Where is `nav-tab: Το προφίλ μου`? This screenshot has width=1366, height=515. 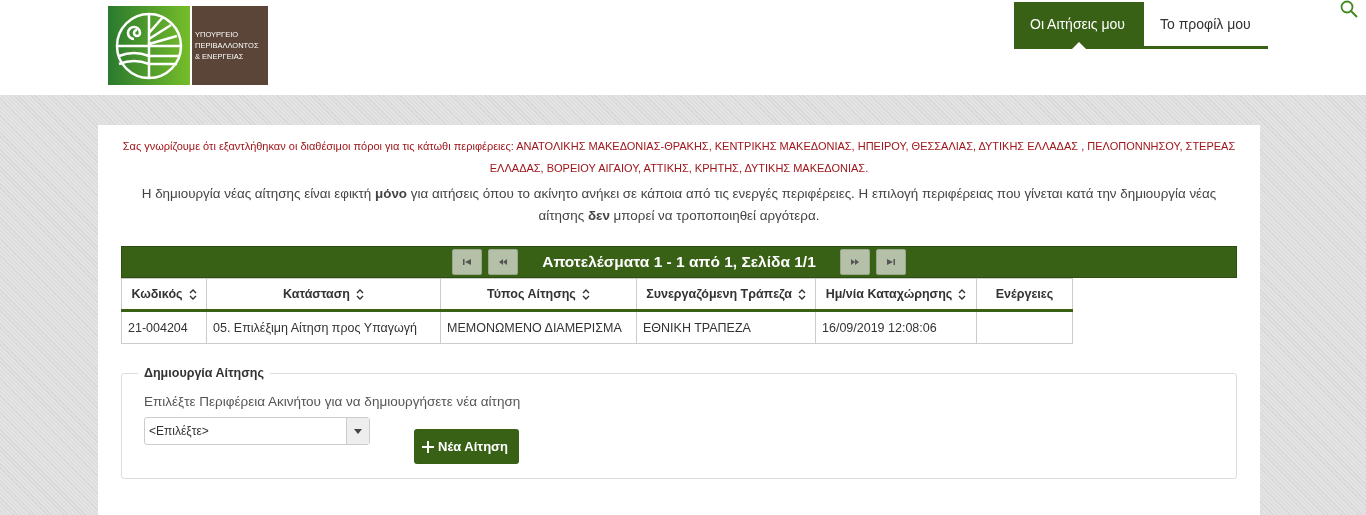
nav-tab: Το προφίλ μου is located at coordinates (1206, 24).